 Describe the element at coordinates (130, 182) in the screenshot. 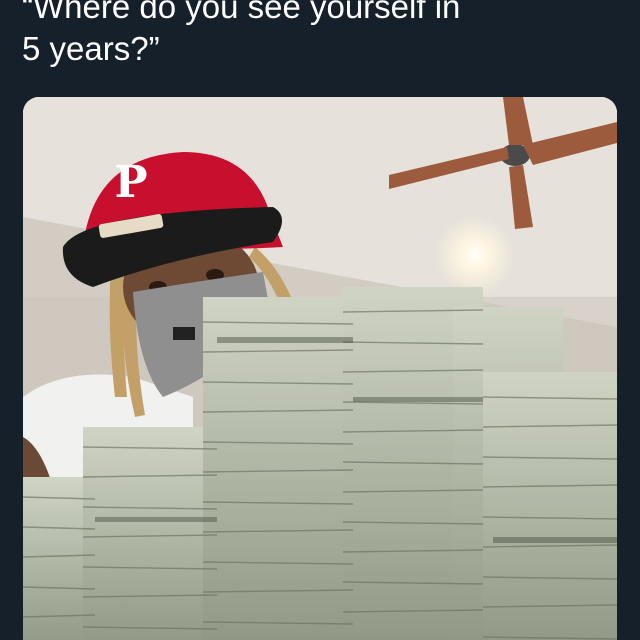

I see `svg-text: P` at that location.